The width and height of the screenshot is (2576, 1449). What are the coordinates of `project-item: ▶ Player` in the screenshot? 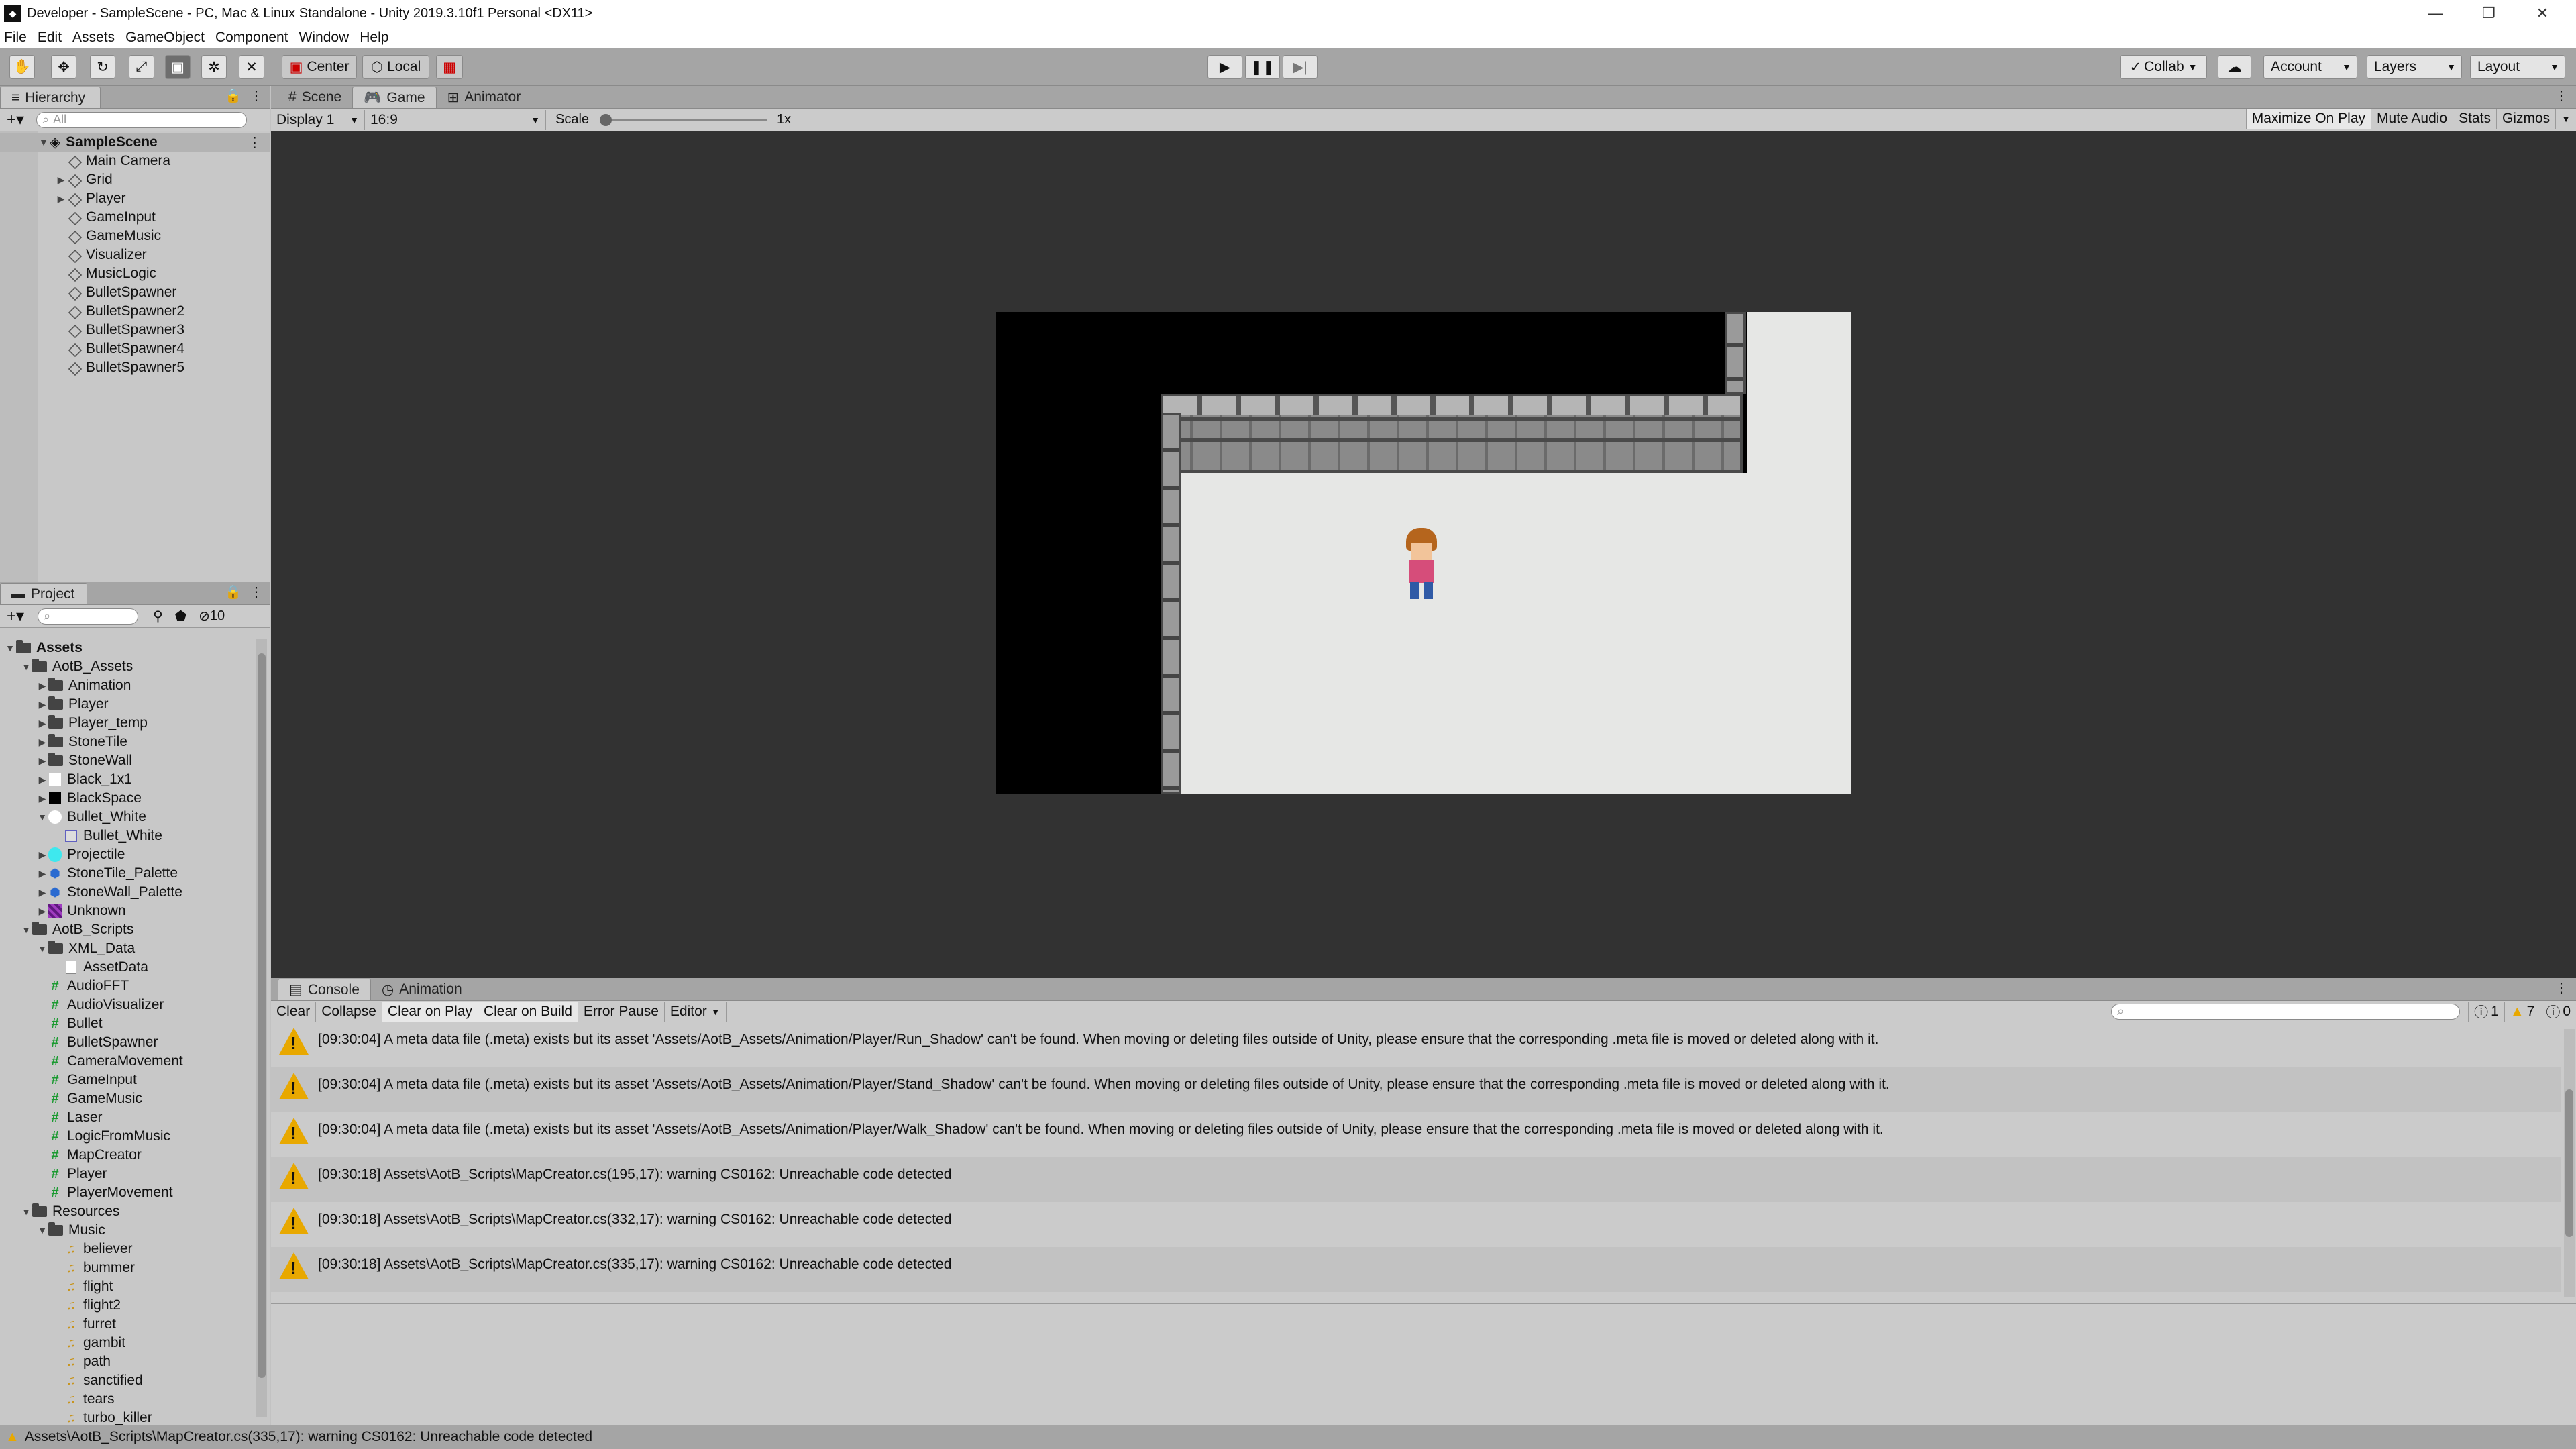 It's located at (127, 704).